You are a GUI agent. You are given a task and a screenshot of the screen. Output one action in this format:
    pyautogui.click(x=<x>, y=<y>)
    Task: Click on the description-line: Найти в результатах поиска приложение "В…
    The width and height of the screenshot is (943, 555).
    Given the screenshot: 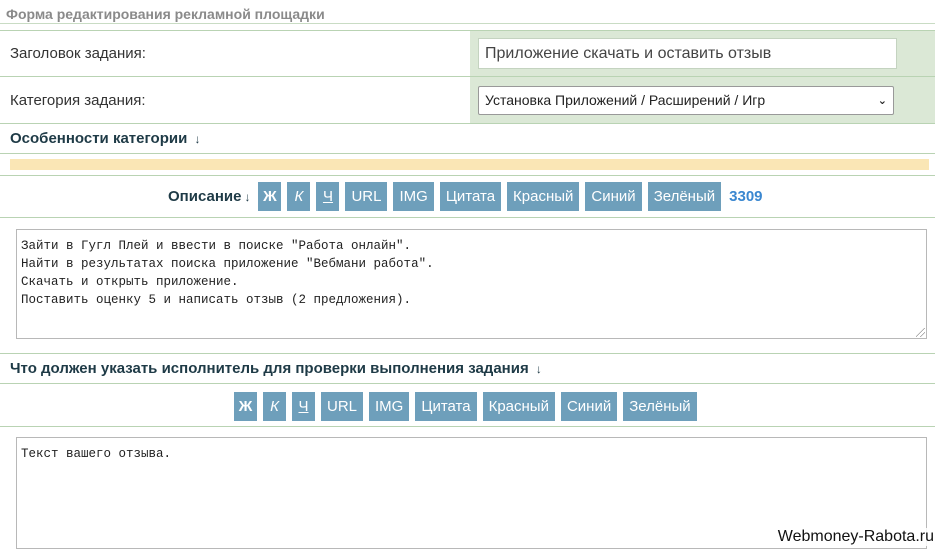 What is the action you would take?
    pyautogui.click(x=227, y=264)
    